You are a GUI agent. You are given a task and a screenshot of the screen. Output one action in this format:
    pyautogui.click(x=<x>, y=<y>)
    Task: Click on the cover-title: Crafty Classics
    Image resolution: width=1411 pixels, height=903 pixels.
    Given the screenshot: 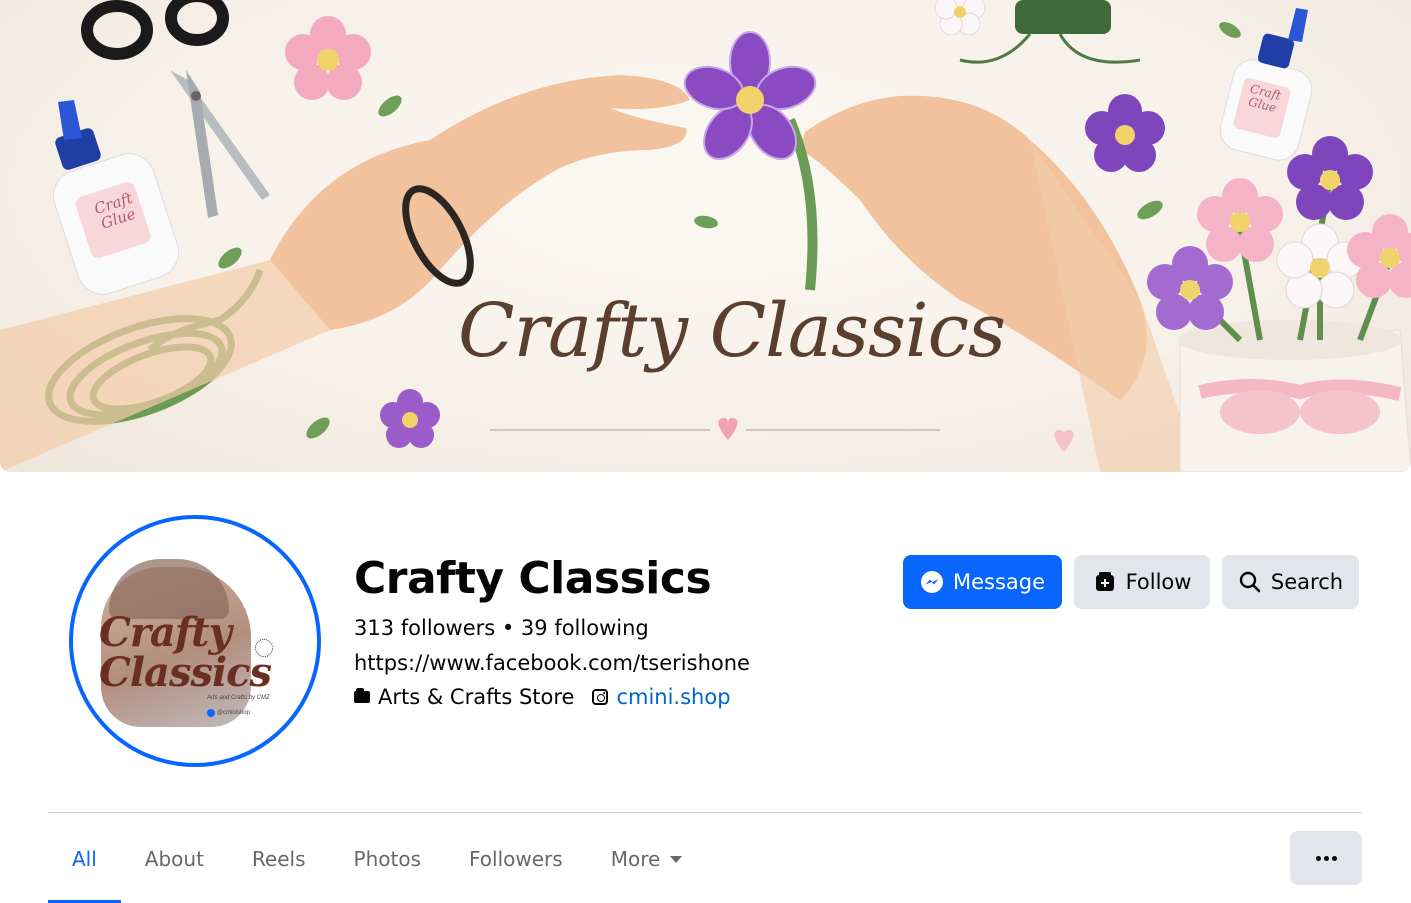 What is the action you would take?
    pyautogui.click(x=732, y=331)
    